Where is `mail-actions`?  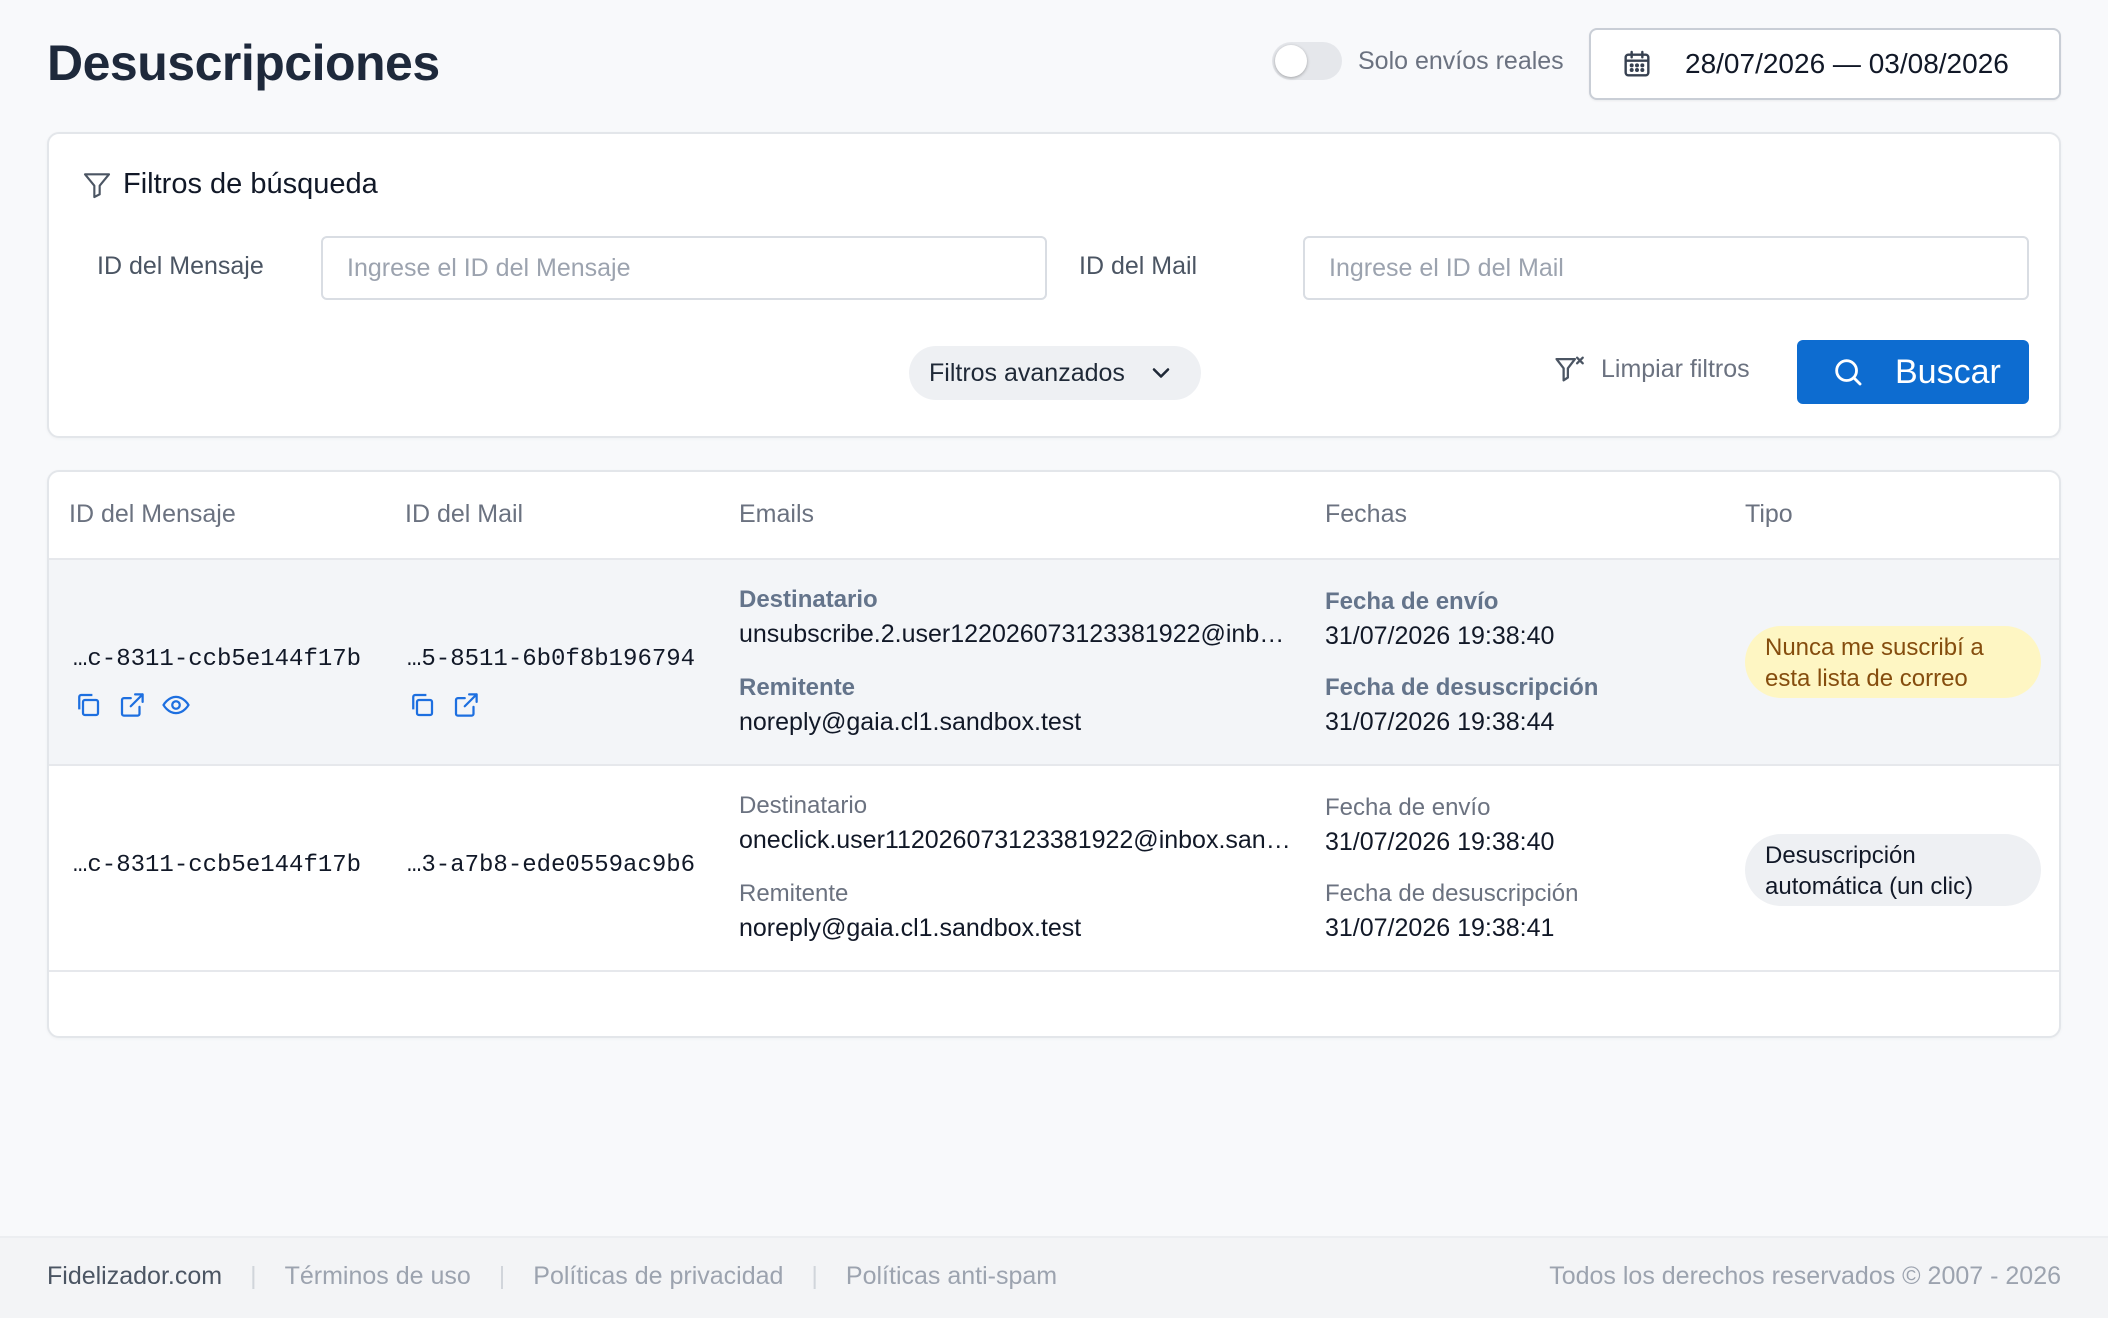 mail-actions is located at coordinates (444, 705).